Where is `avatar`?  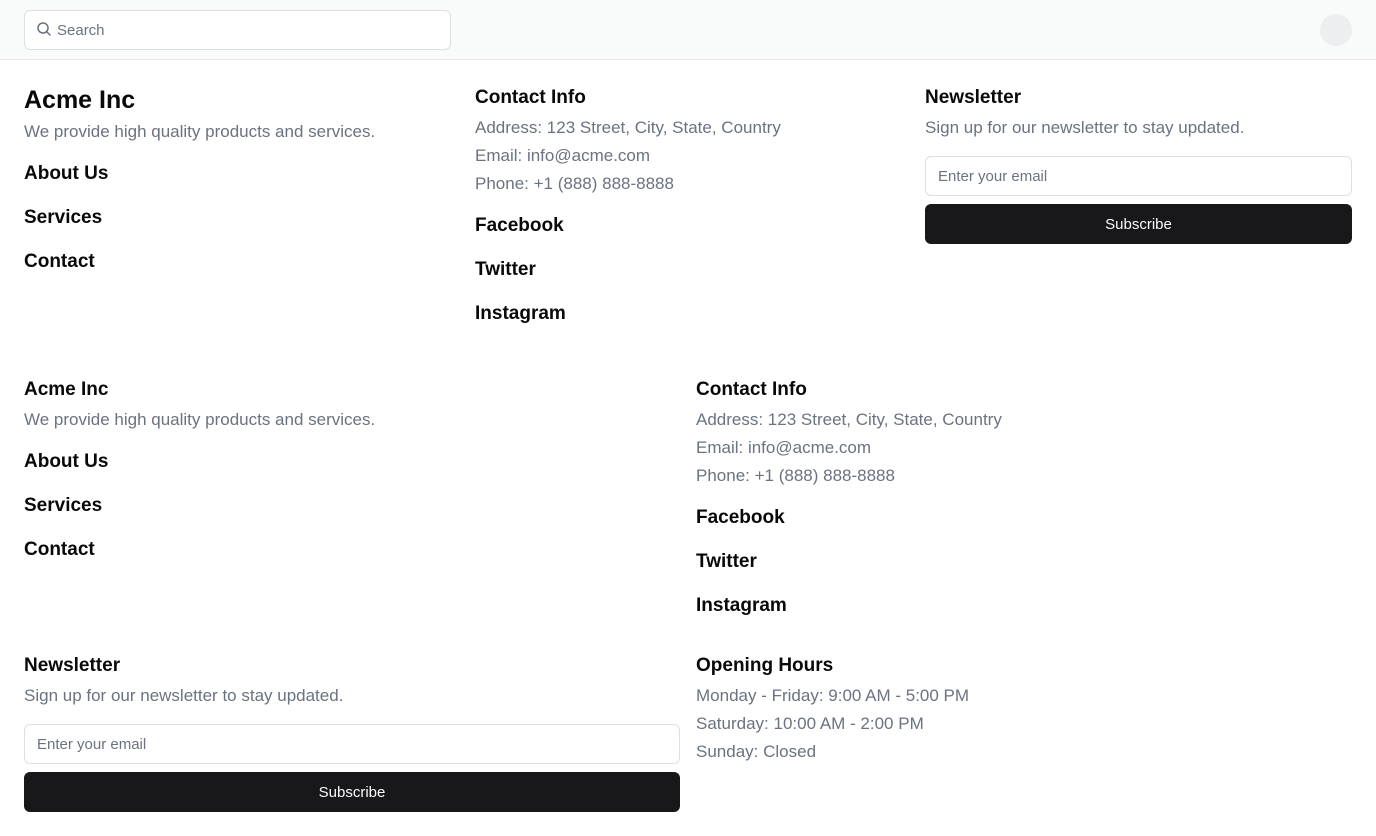
avatar is located at coordinates (1336, 30).